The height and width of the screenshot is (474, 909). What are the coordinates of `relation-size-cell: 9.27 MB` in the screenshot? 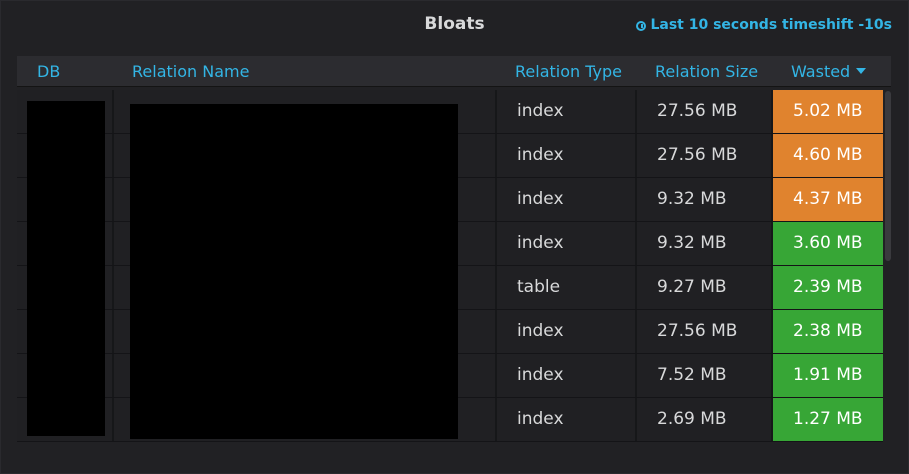 It's located at (705, 287).